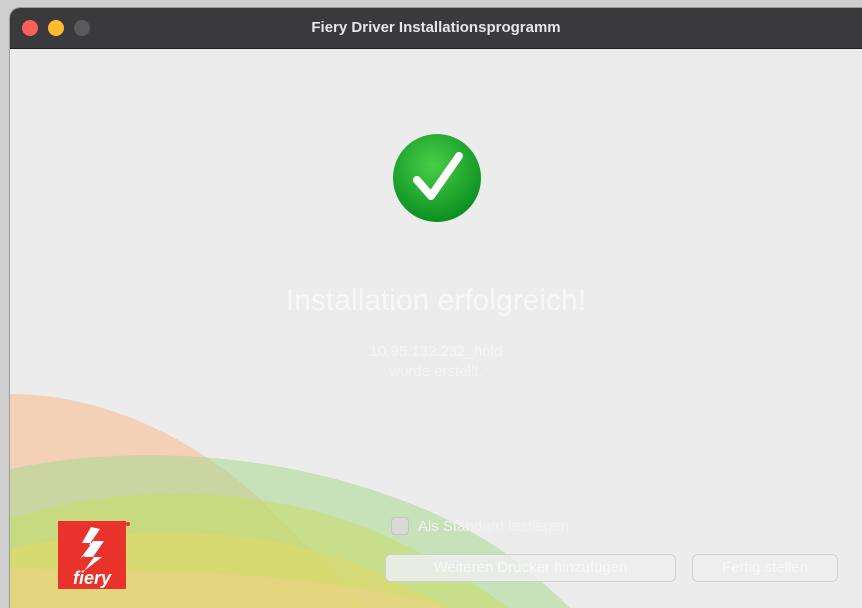  I want to click on svg-text: fiery, so click(92, 578).